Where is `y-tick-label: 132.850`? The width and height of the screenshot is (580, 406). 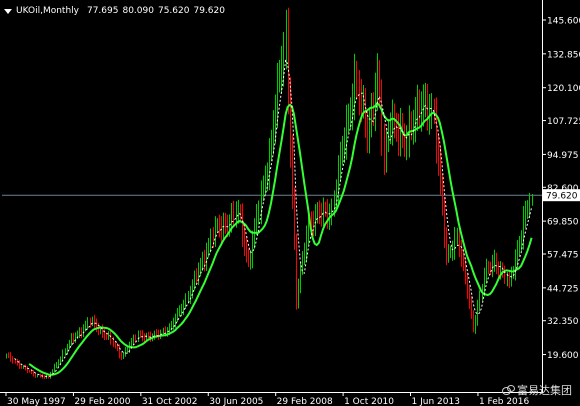 y-tick-label: 132.850 is located at coordinates (563, 55).